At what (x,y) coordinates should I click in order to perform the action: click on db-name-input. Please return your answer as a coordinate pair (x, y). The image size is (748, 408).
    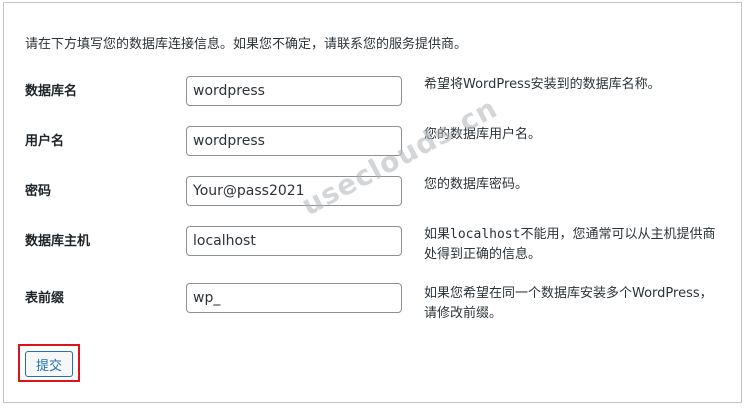
    Looking at the image, I should click on (294, 91).